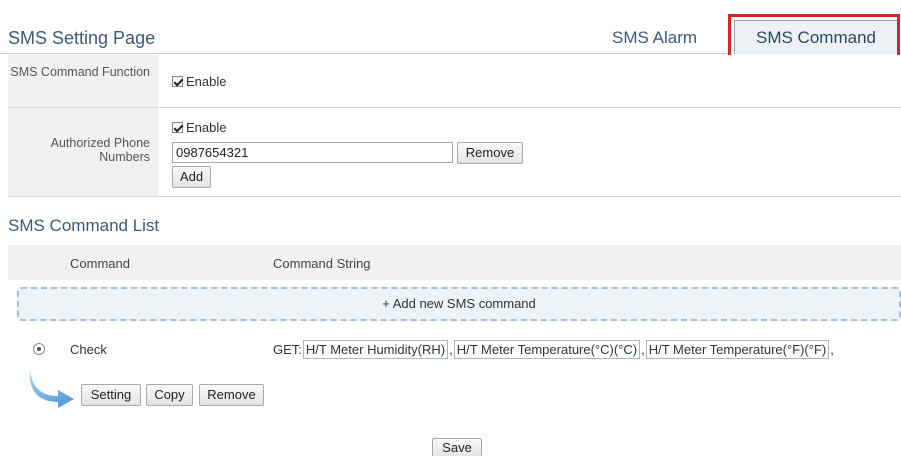 The height and width of the screenshot is (456, 901). Describe the element at coordinates (206, 81) in the screenshot. I see `command-function-enable-label: Enable` at that location.